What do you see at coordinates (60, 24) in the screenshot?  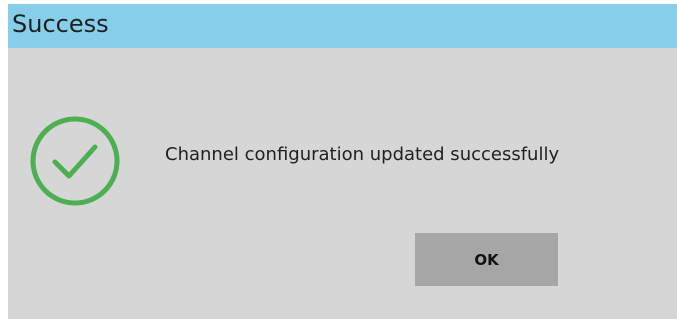 I see `dialog-title: Success` at bounding box center [60, 24].